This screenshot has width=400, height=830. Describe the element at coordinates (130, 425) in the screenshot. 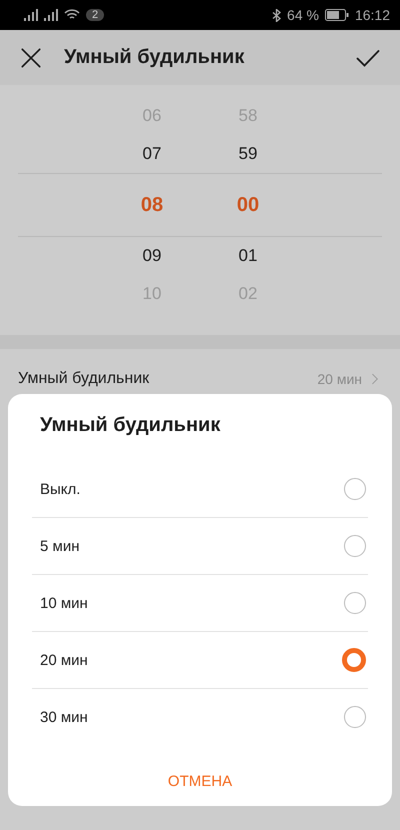

I see `dialog-title: Умный будильник` at that location.